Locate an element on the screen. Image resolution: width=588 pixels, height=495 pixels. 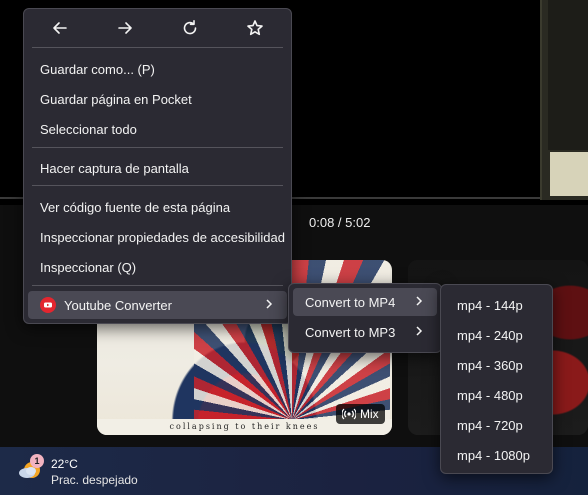
menu-item-label: Hacer captura de pantalla is located at coordinates (114, 168).